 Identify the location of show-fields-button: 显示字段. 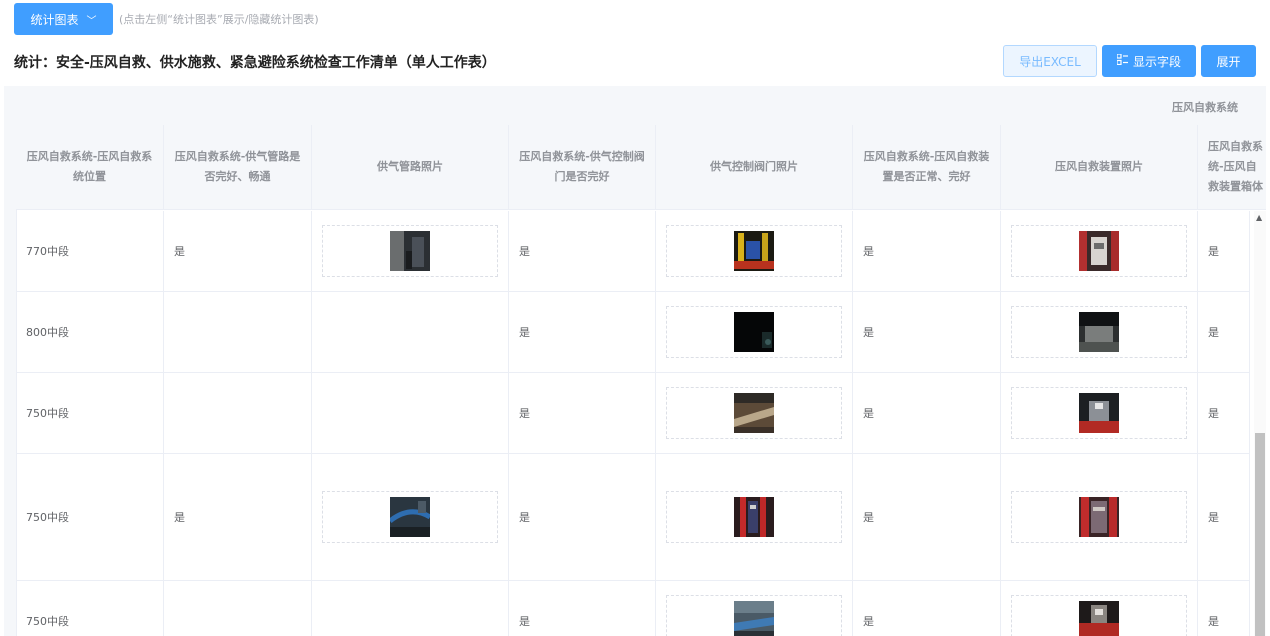
(1149, 61).